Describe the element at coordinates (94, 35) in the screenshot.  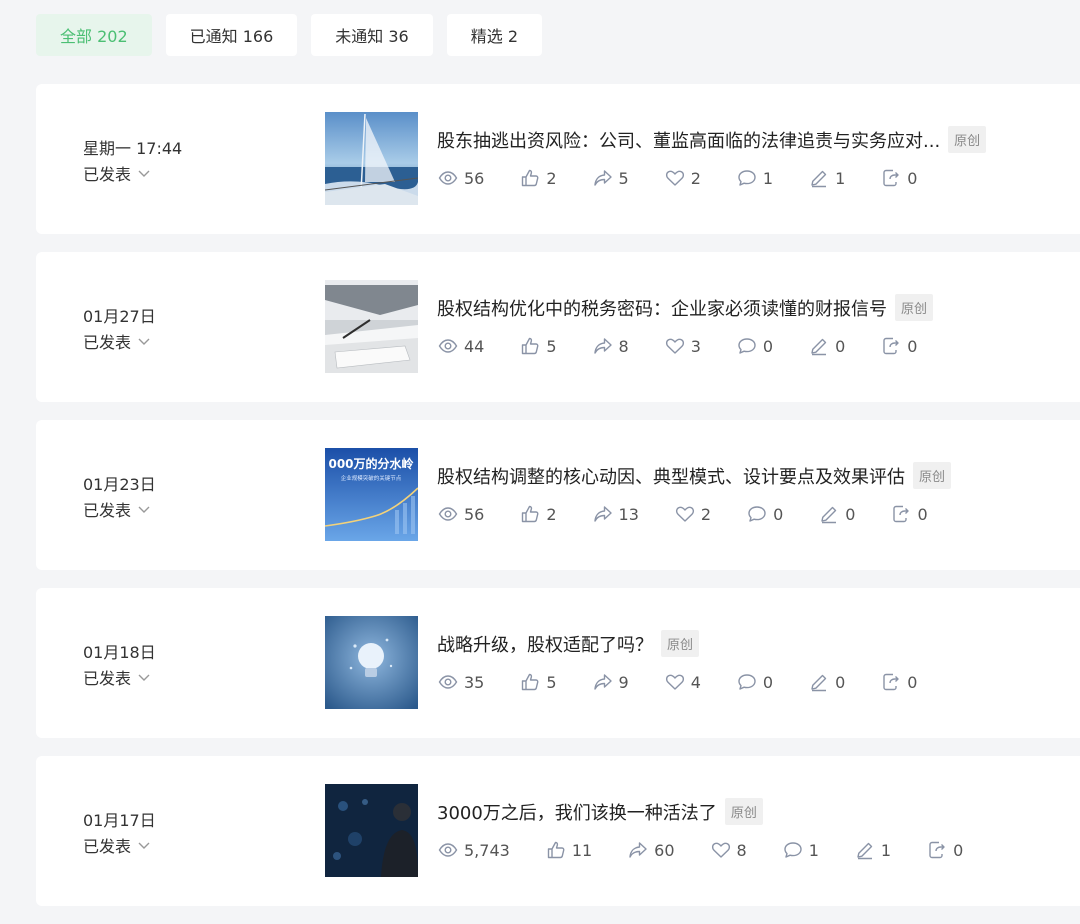
I see `tab-all: 全部 202` at that location.